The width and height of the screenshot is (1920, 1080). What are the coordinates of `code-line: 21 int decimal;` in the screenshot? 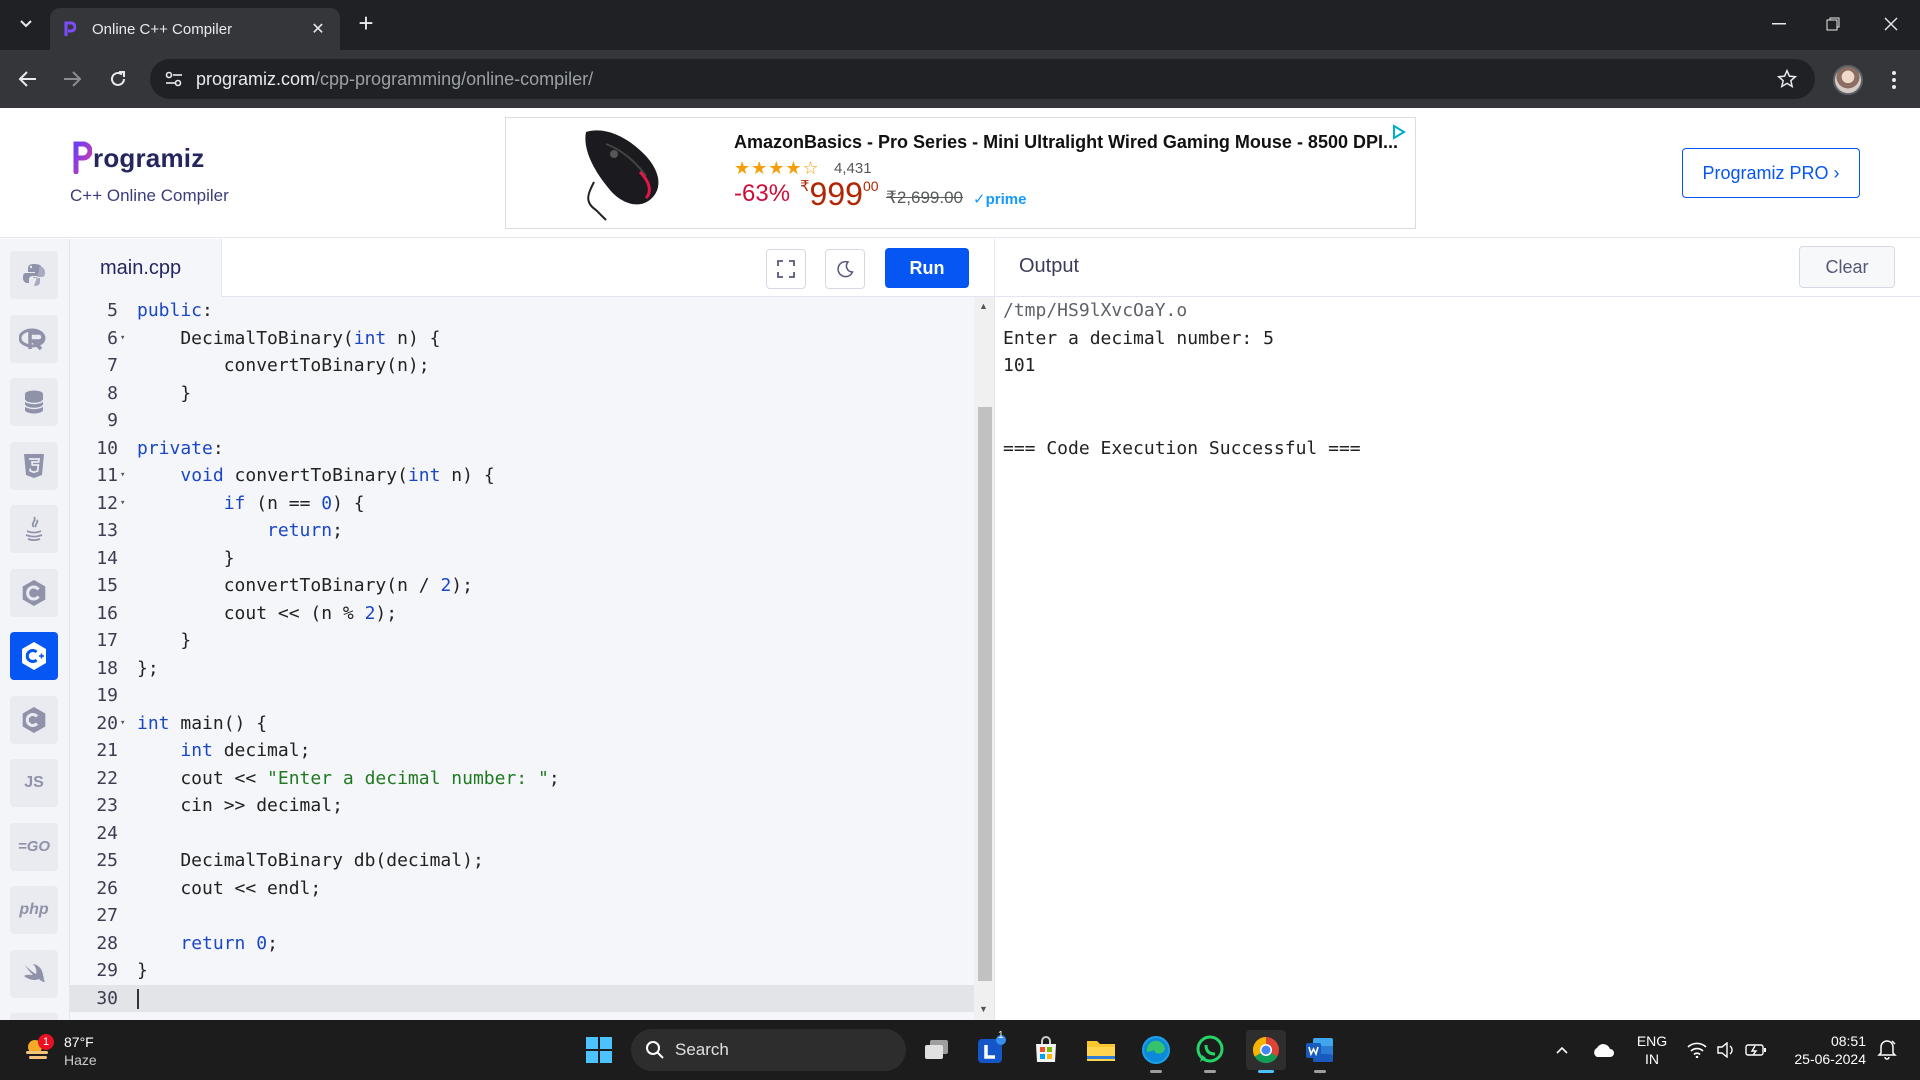 It's located at (522, 751).